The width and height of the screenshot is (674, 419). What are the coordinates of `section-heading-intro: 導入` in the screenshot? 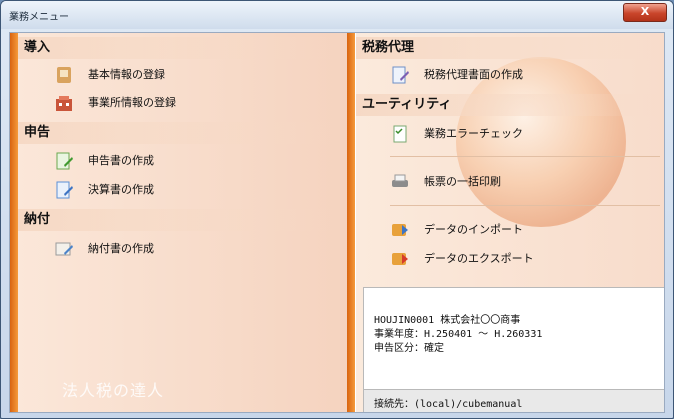 It's located at (176, 48).